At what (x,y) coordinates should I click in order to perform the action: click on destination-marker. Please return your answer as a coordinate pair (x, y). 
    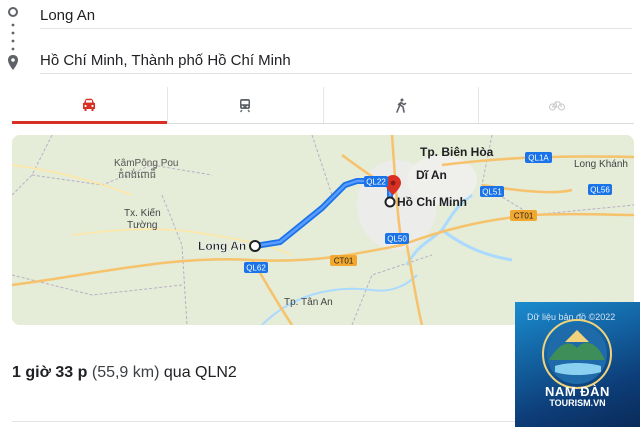
    Looking at the image, I should click on (390, 202).